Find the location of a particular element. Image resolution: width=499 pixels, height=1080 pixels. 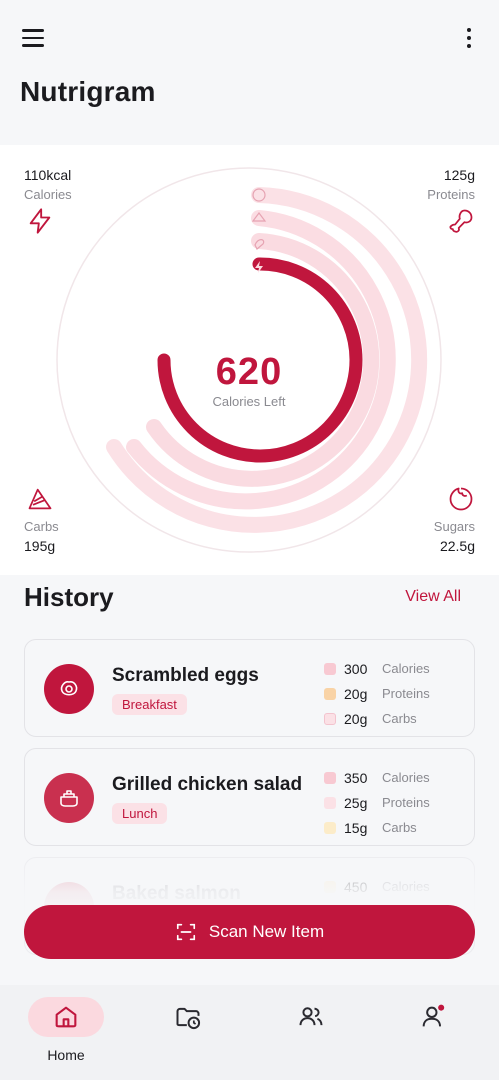

proteins-value: 20g is located at coordinates (356, 693).